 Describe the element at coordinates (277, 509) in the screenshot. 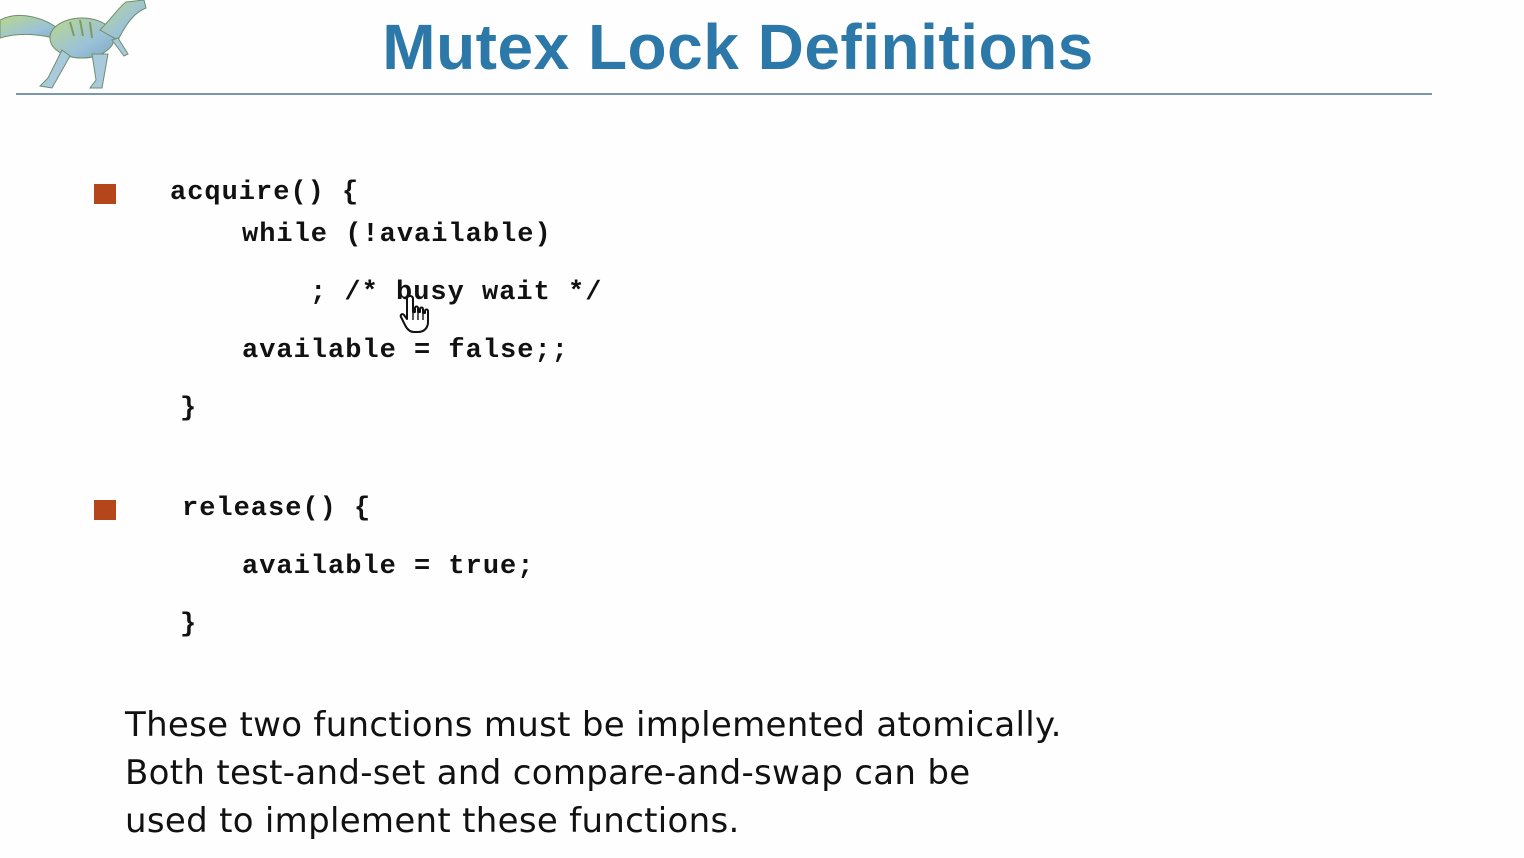

I see `code-line: release() {` at that location.